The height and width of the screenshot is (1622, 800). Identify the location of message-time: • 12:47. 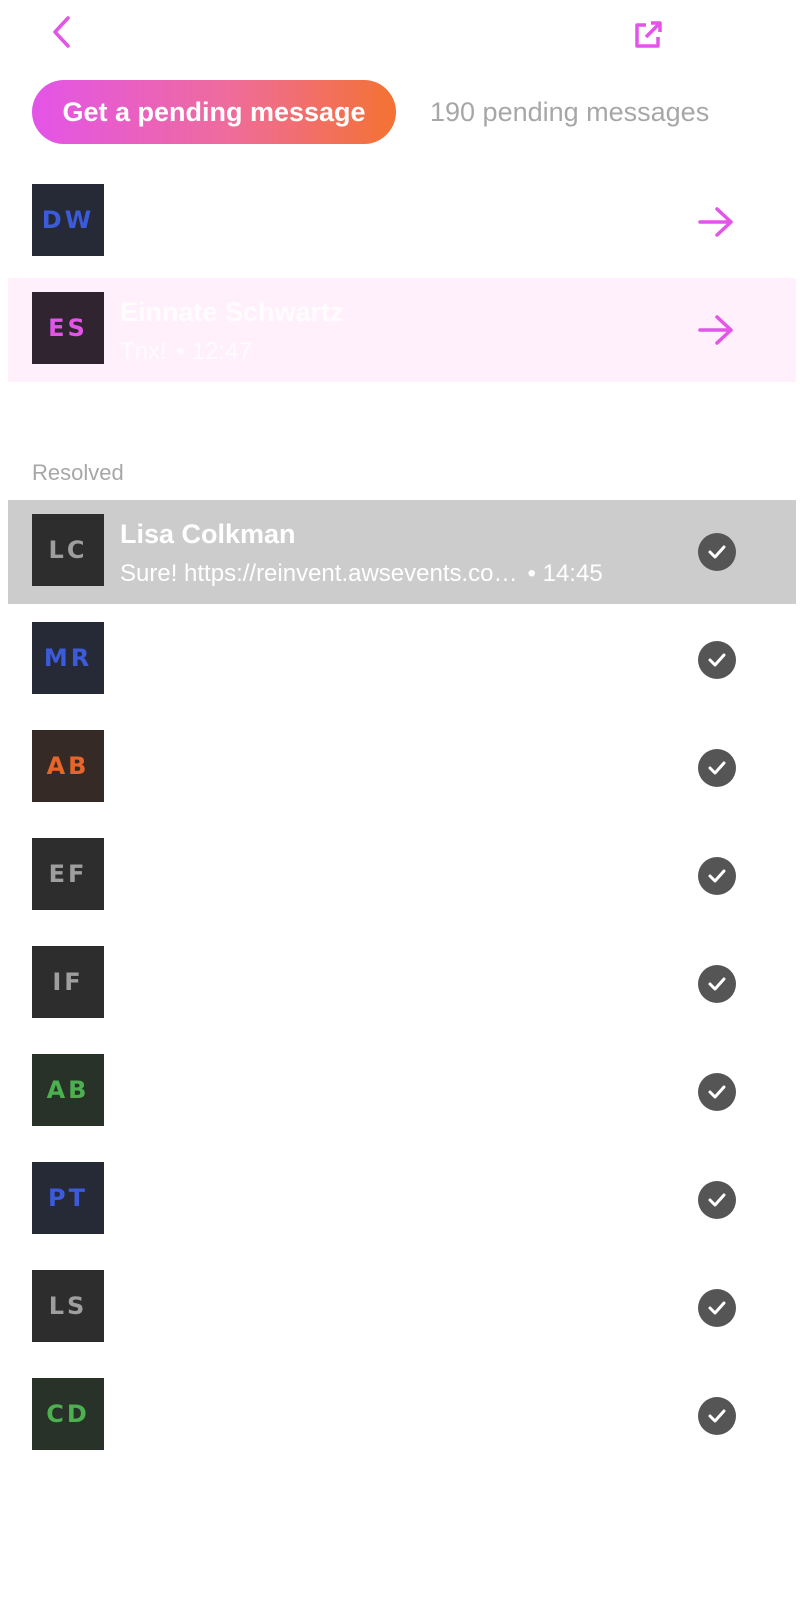
(214, 351).